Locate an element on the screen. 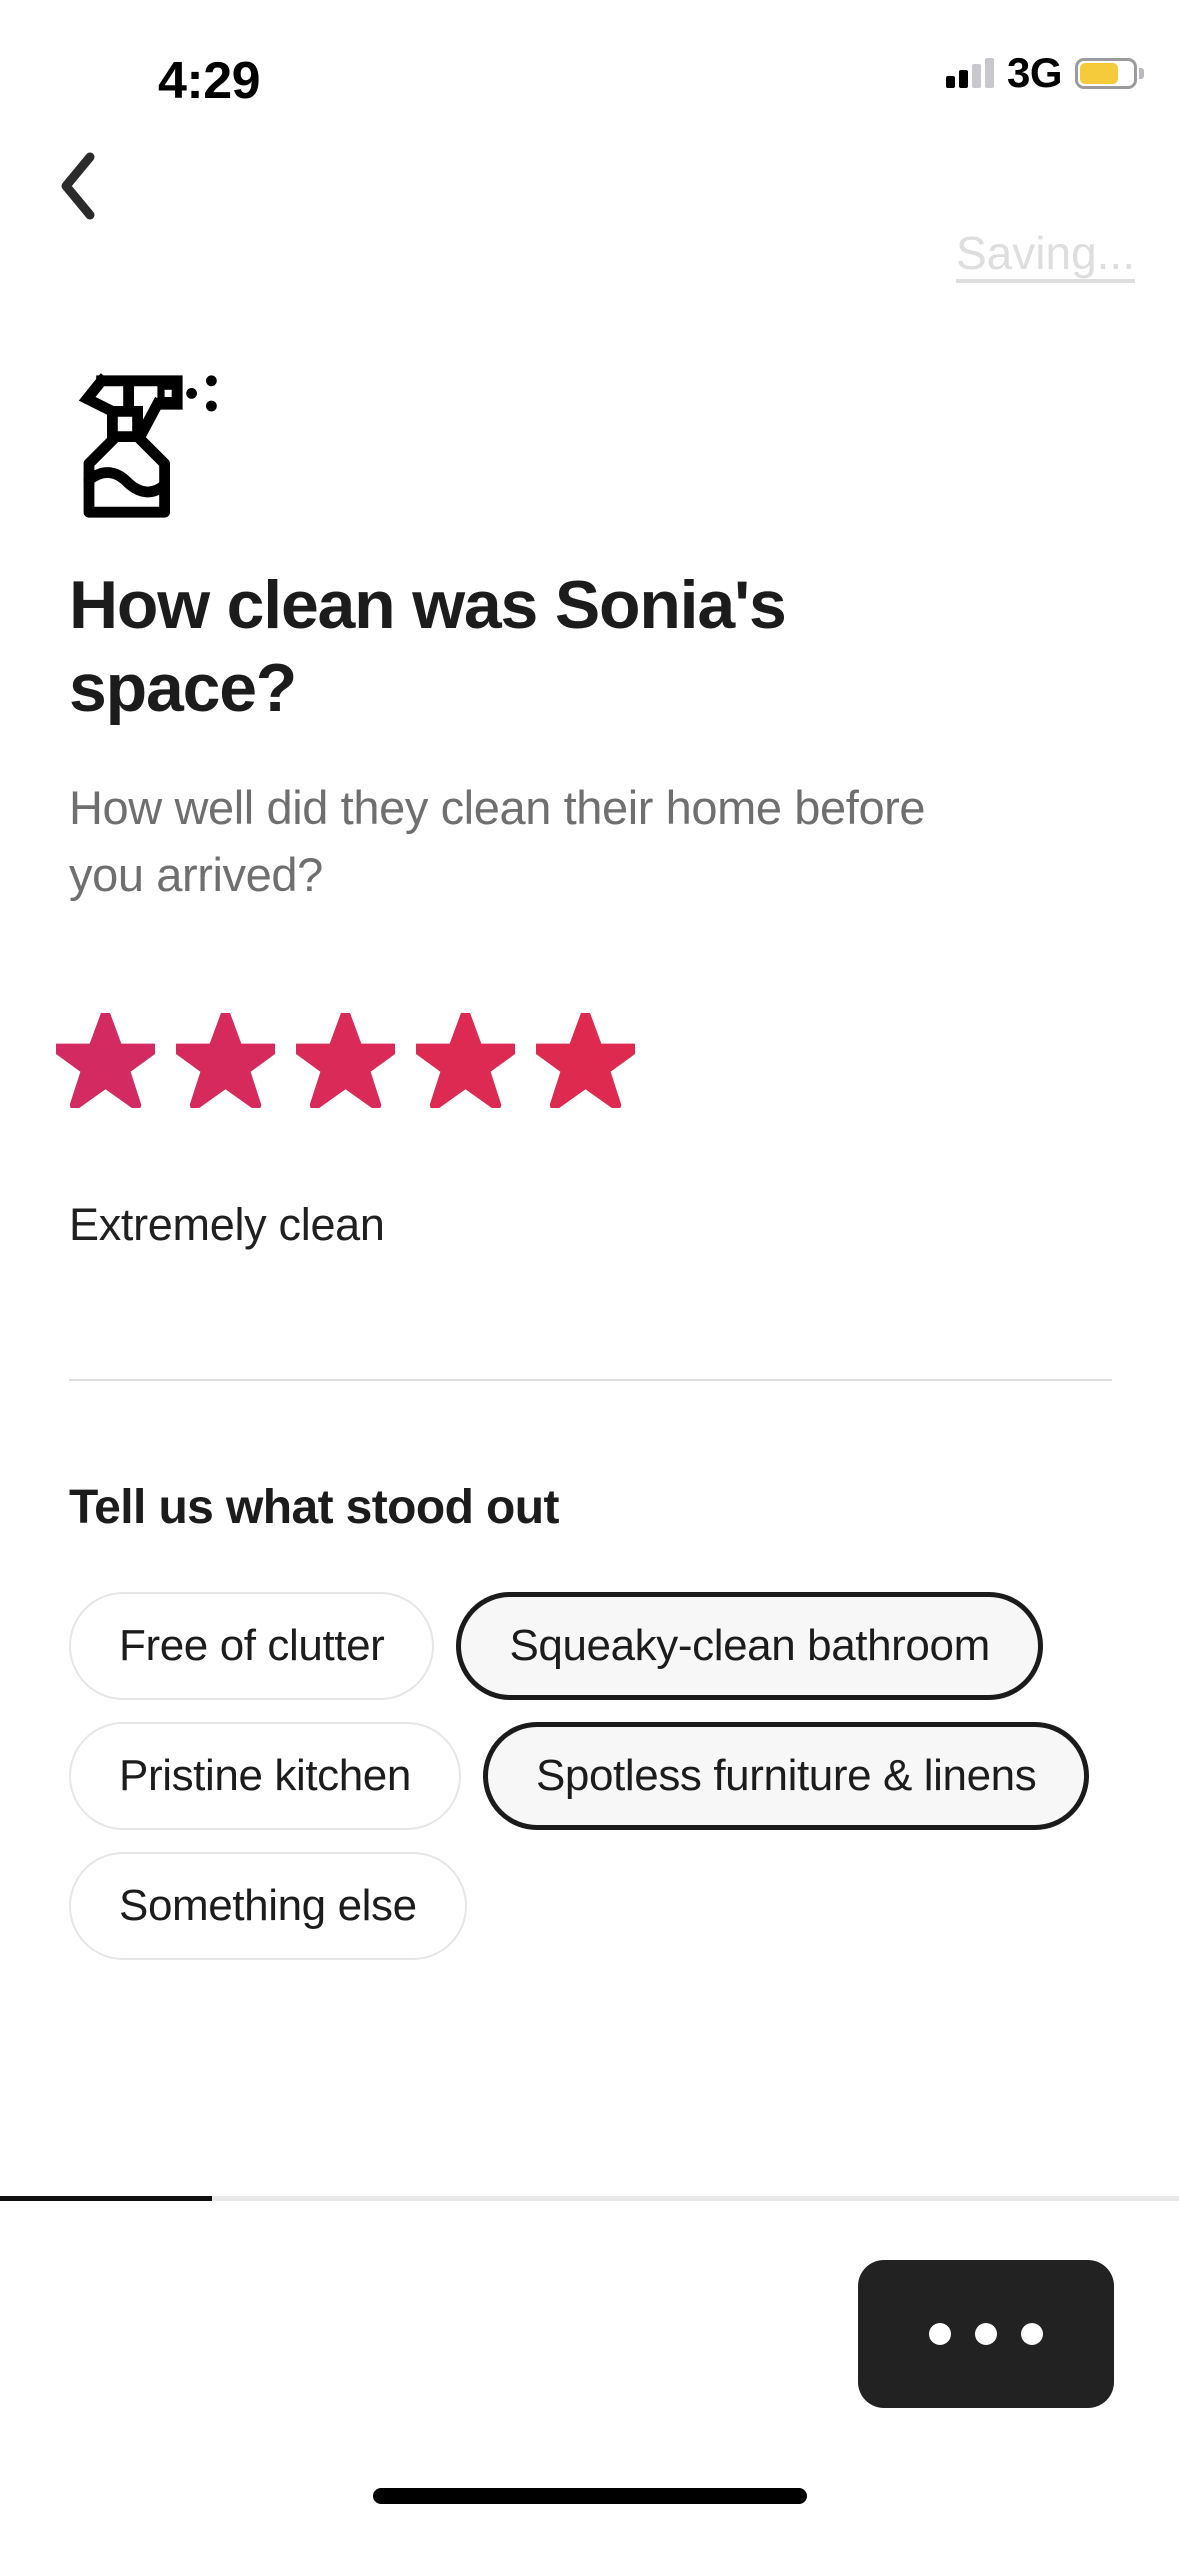 Image resolution: width=1179 pixels, height=2556 pixels. chip-label: Pristine kitchen is located at coordinates (265, 1775).